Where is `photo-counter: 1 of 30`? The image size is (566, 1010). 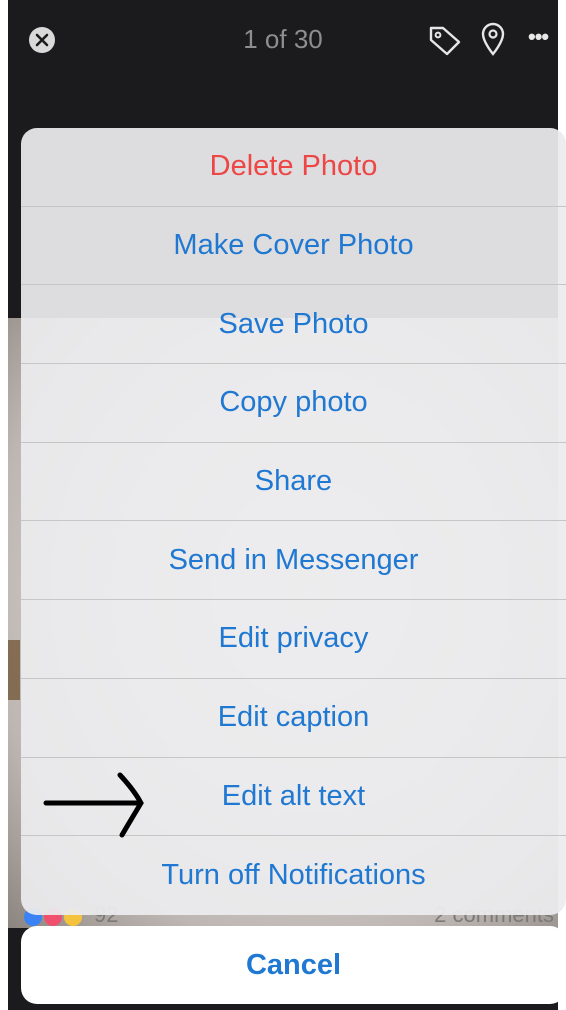 photo-counter: 1 of 30 is located at coordinates (283, 39).